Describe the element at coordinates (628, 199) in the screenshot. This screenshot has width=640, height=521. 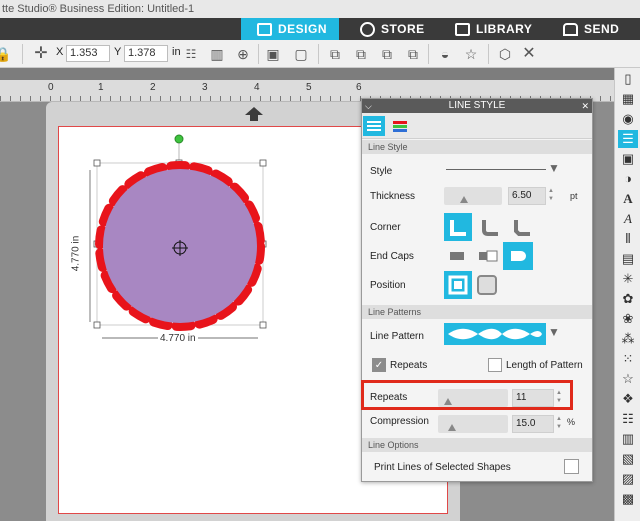
I see `text-style-icon: A` at that location.